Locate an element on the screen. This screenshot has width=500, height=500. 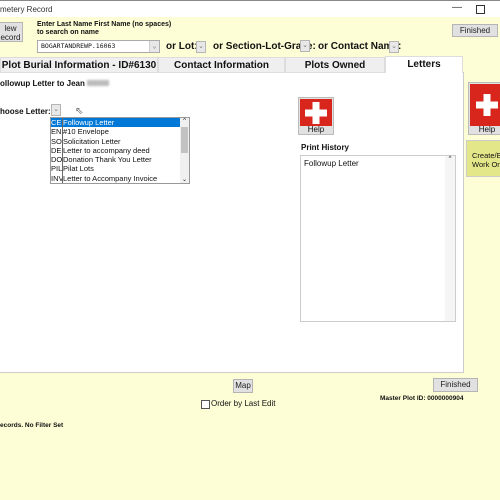
letter-option: DODonation Thank You Letter is located at coordinates (120, 160).